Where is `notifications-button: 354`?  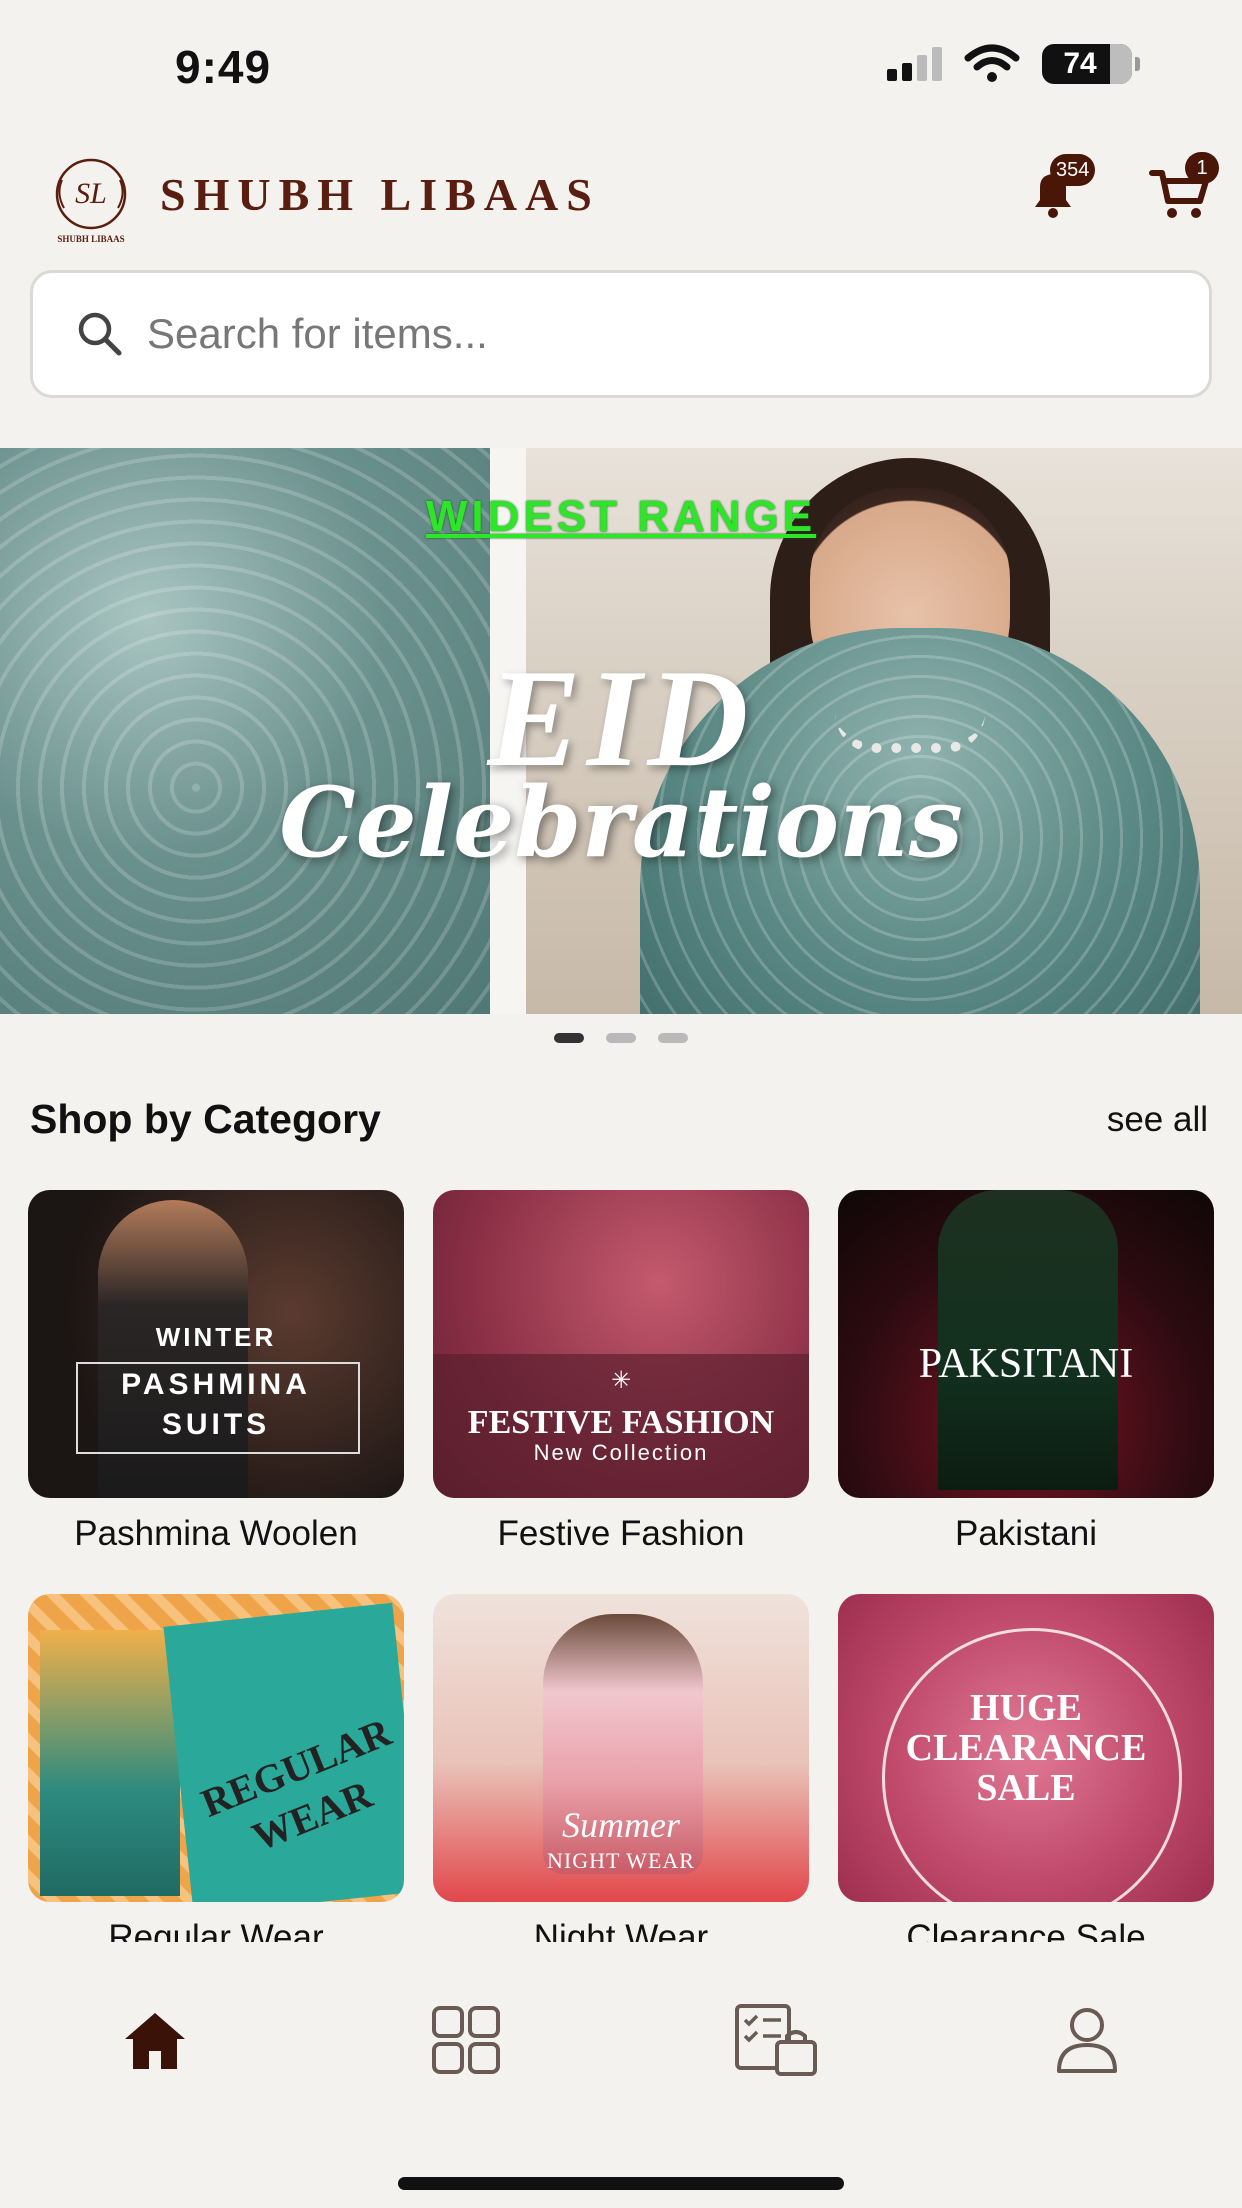 notifications-button: 354 is located at coordinates (1057, 191).